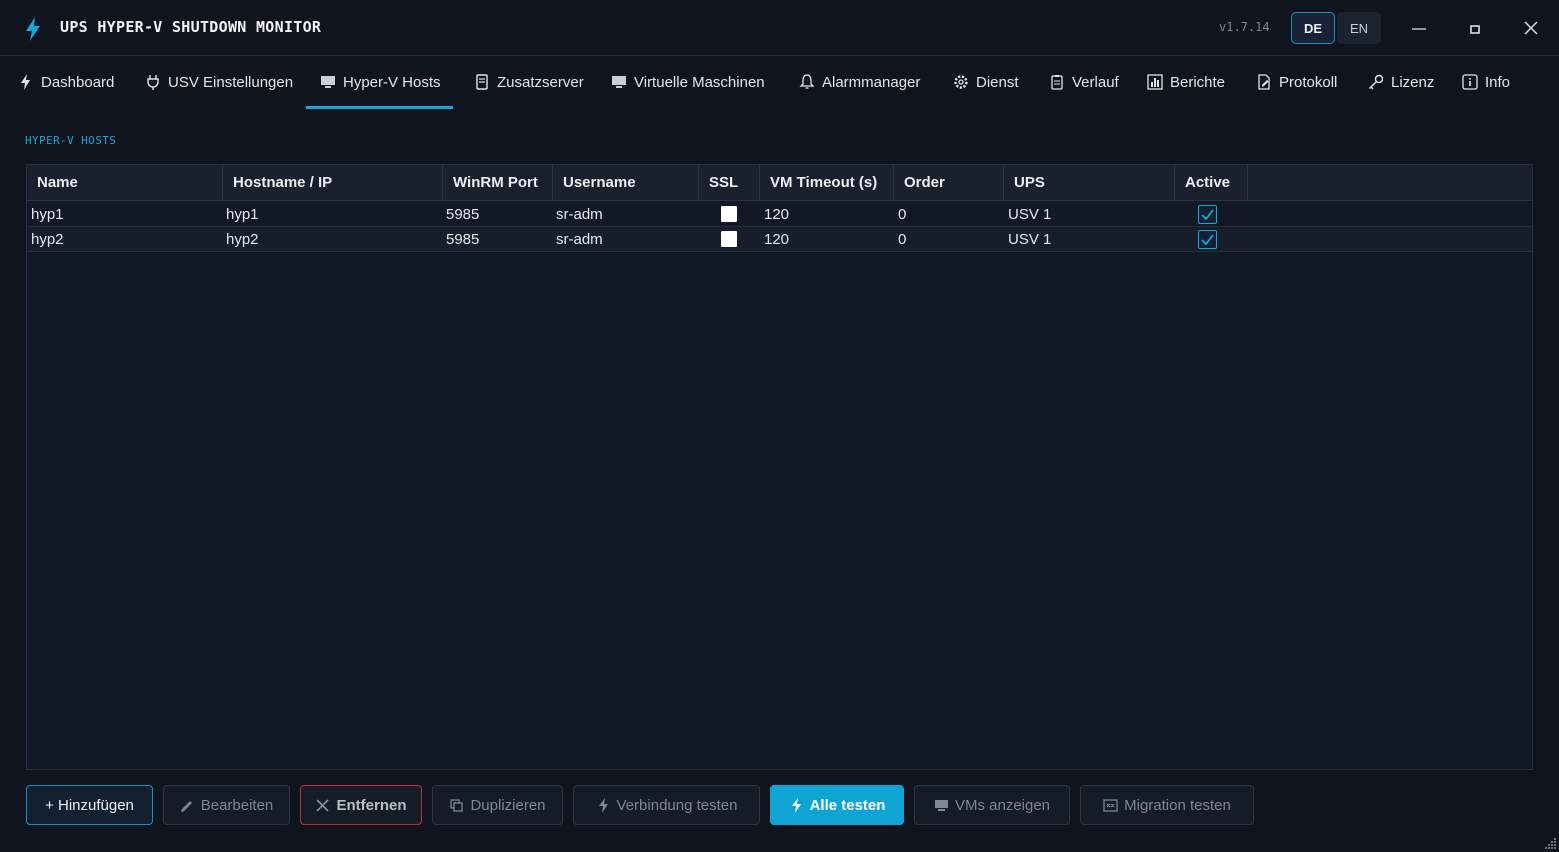  I want to click on edit-button-label: Bearbeiten, so click(237, 805).